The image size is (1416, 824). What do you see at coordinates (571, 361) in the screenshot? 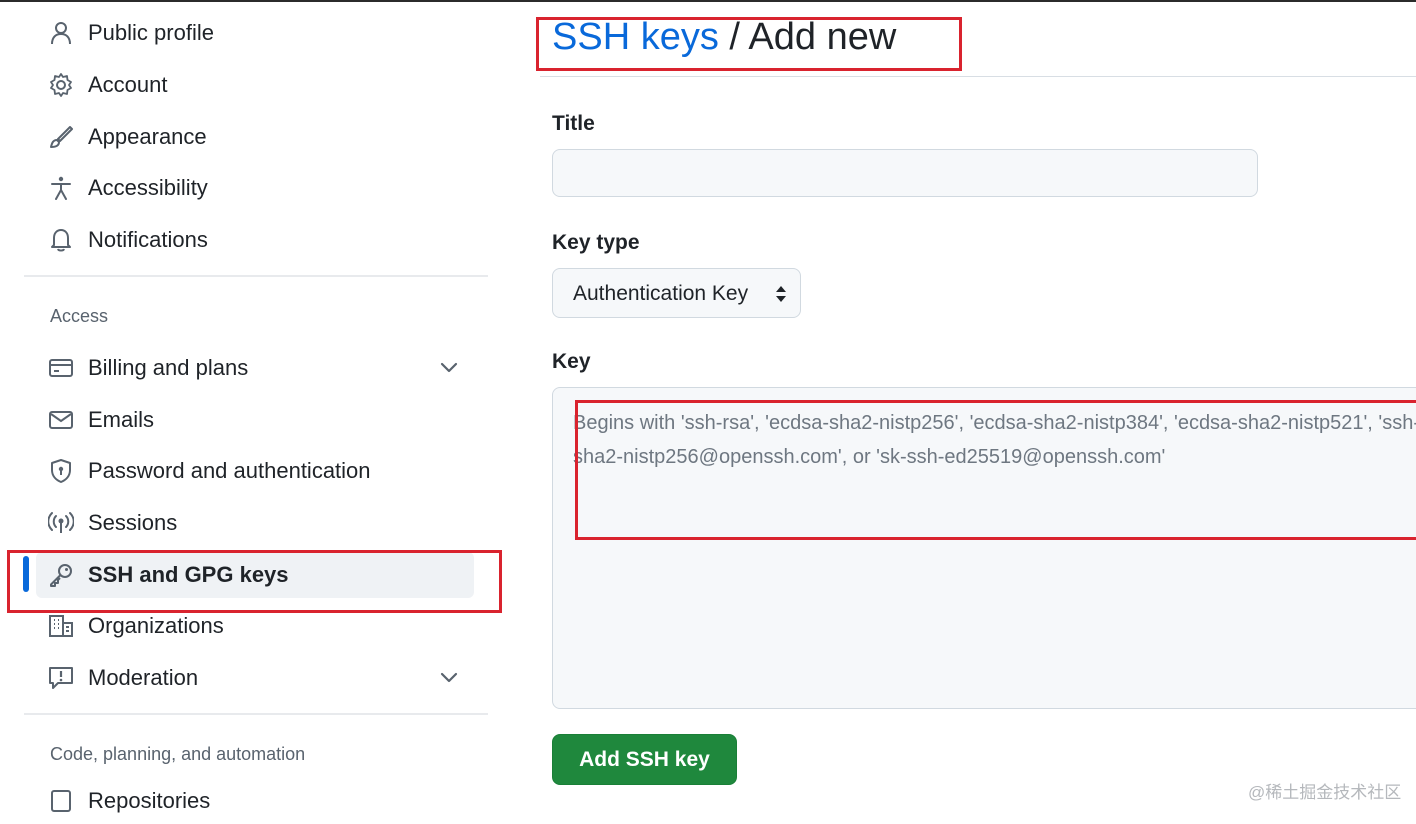
I see `key-label: Key` at bounding box center [571, 361].